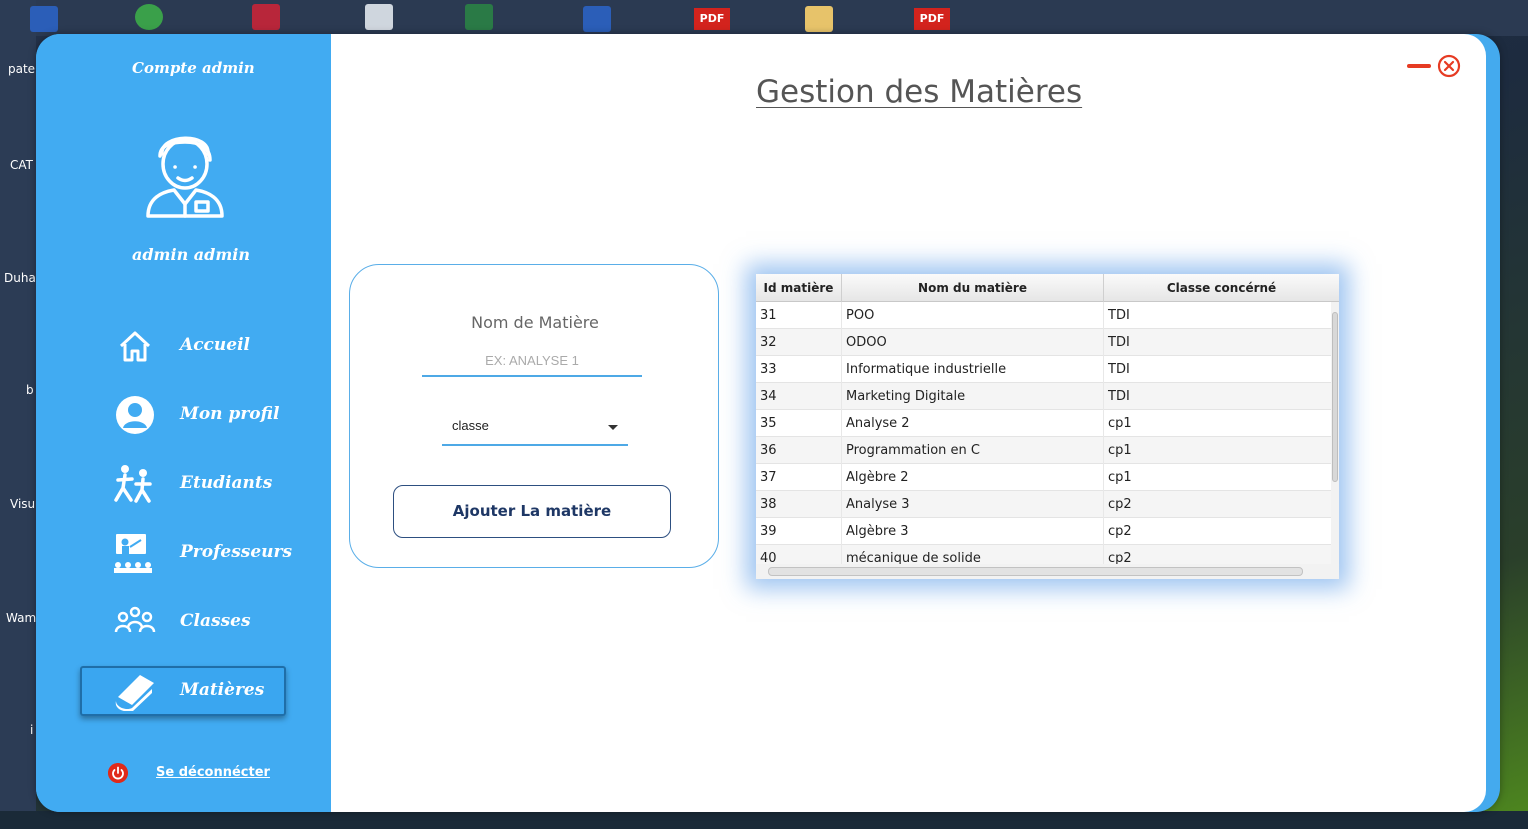  What do you see at coordinates (799, 342) in the screenshot?
I see `cell-id: 32` at bounding box center [799, 342].